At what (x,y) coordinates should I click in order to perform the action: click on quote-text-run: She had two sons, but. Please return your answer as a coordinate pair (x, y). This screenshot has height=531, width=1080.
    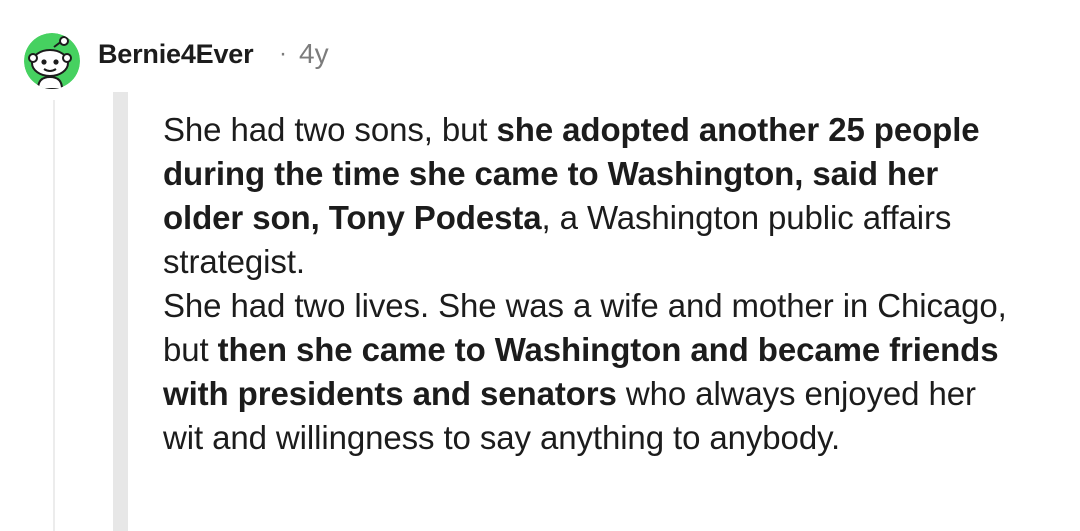
    Looking at the image, I should click on (330, 129).